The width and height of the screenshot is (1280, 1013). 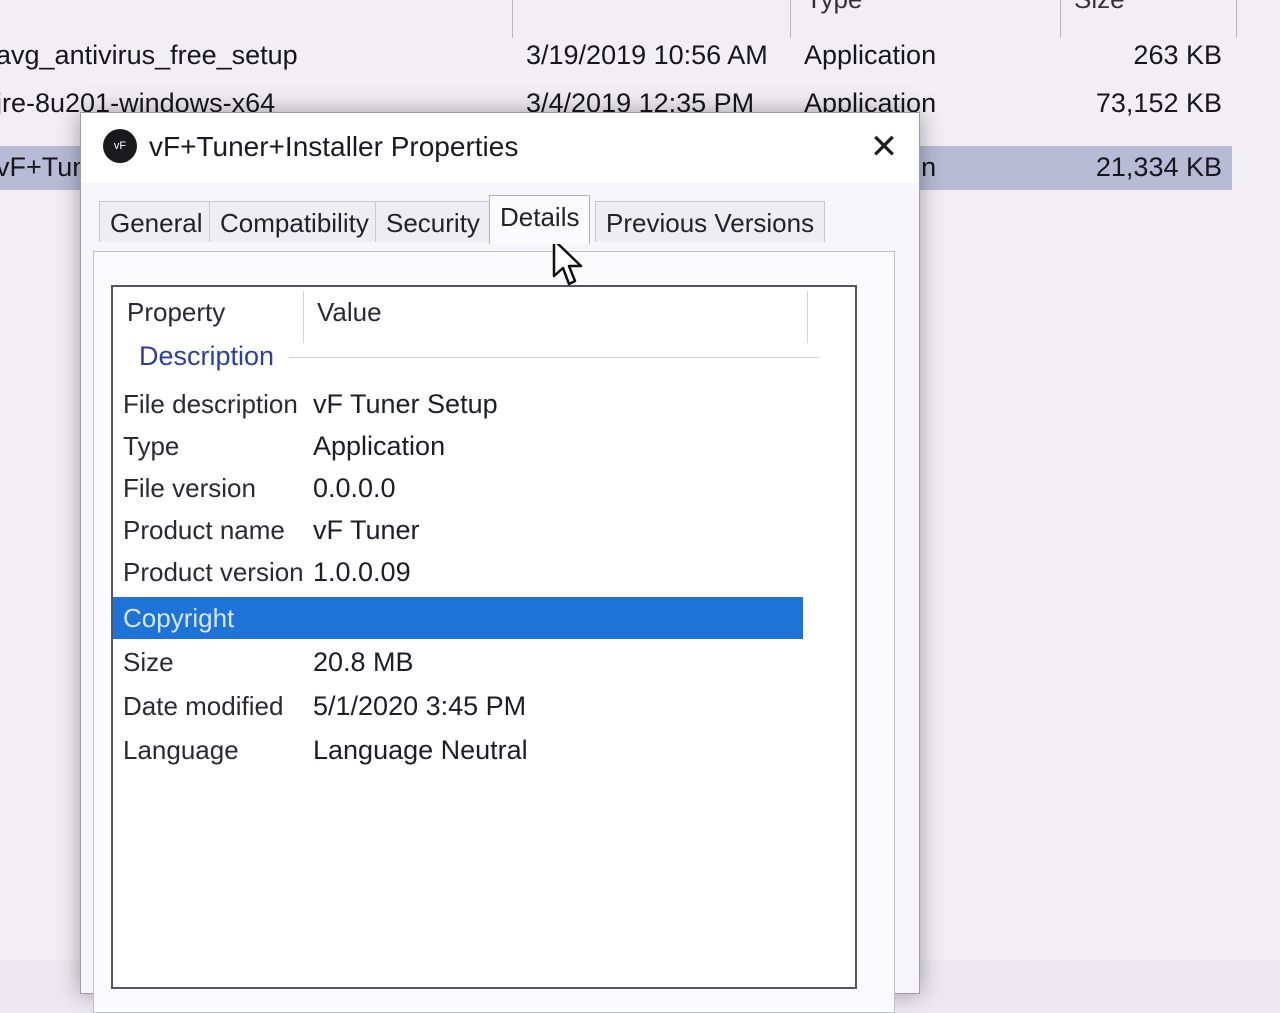 I want to click on property-name: Language, so click(x=181, y=750).